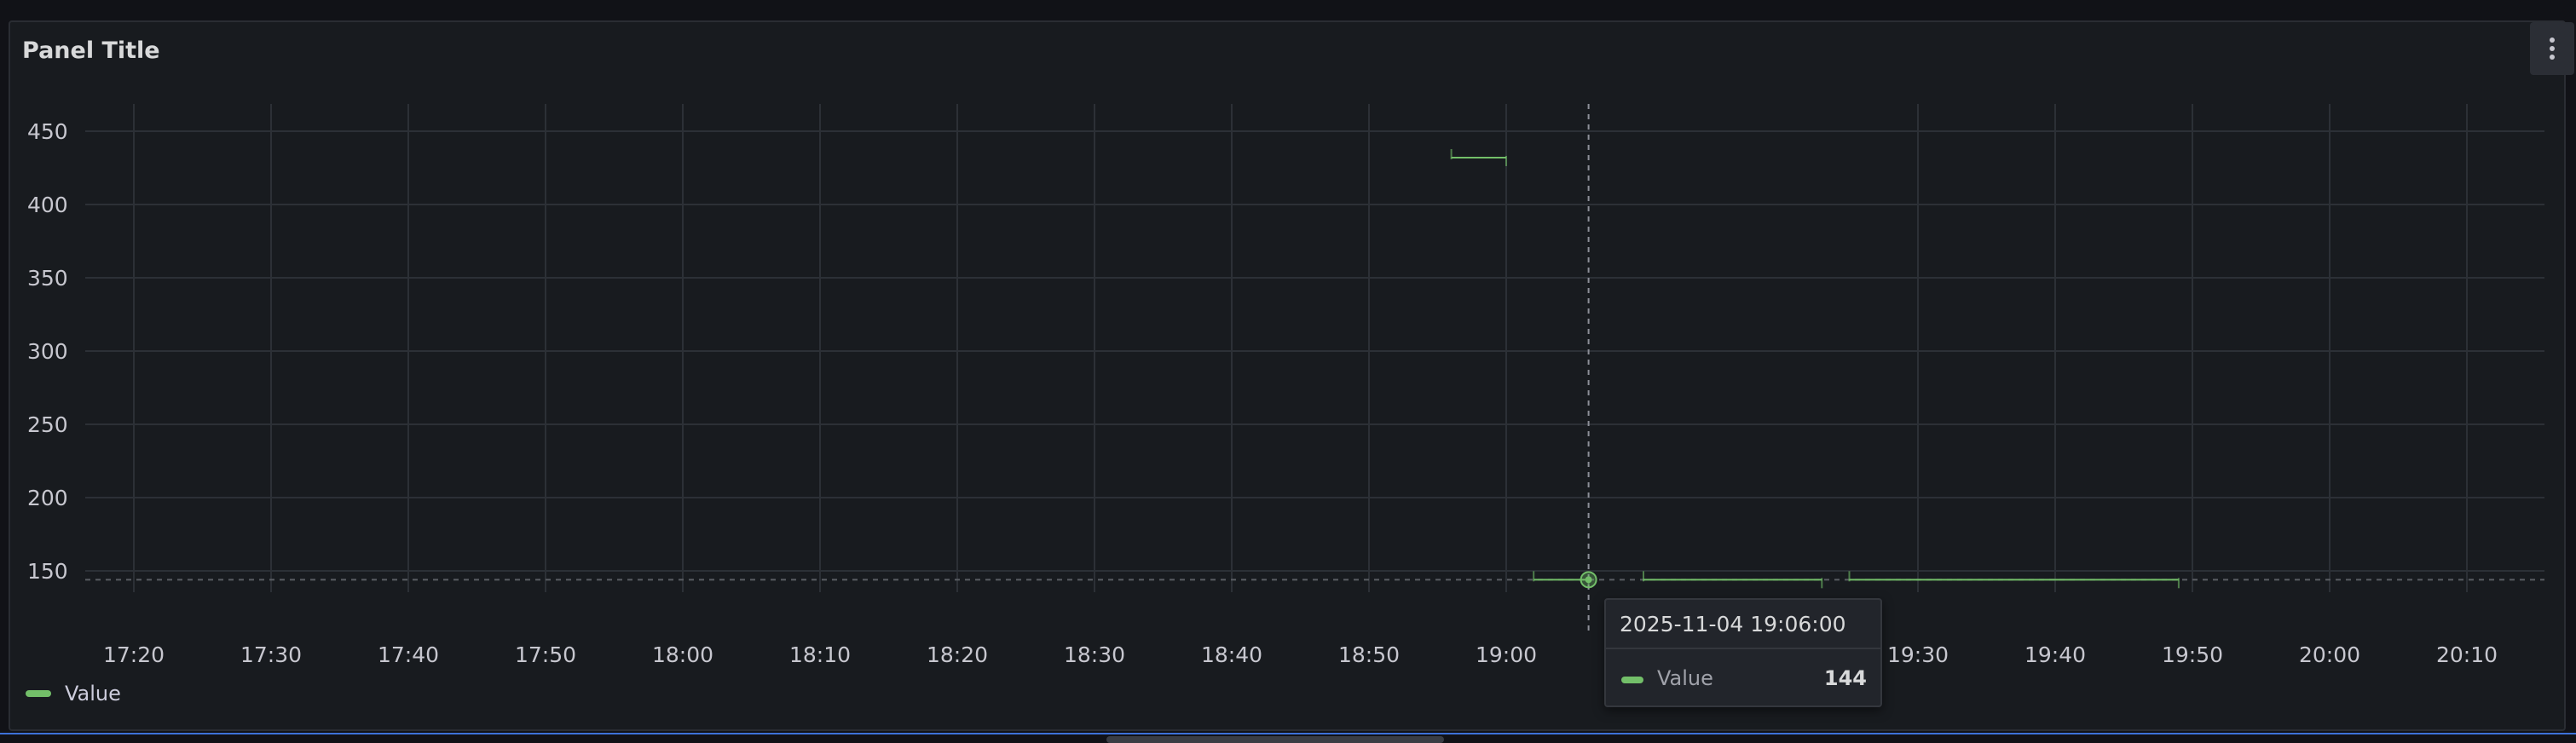 The image size is (2576, 743). Describe the element at coordinates (2467, 654) in the screenshot. I see `x-tick-label: 20:10` at that location.